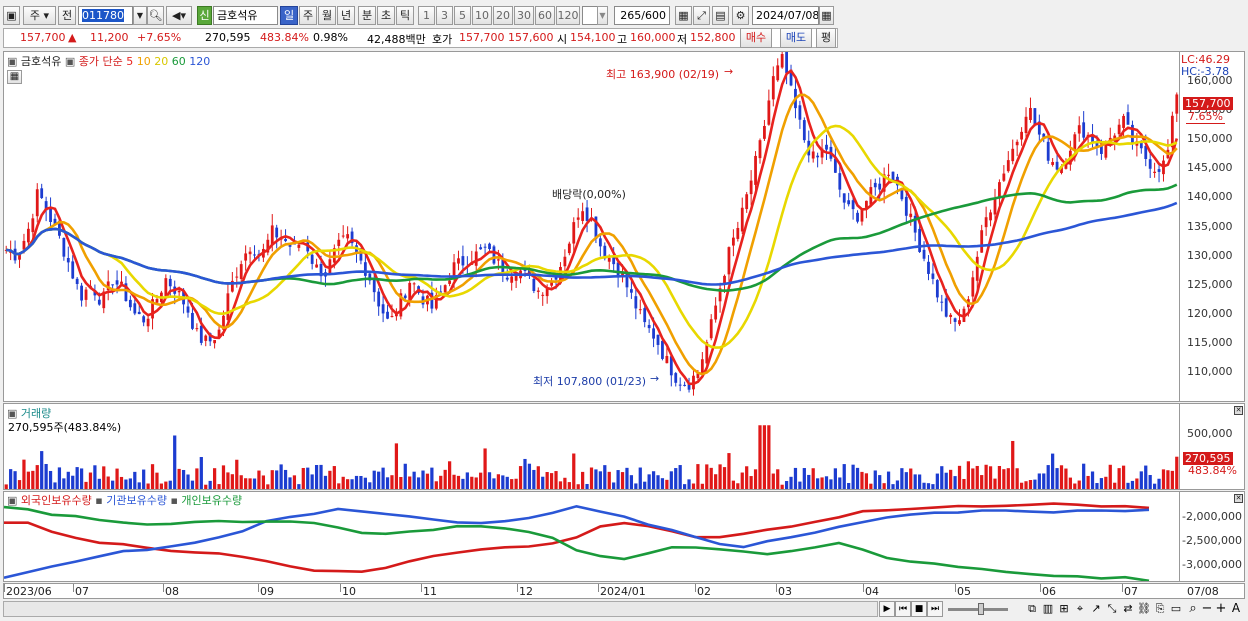 The width and height of the screenshot is (1248, 621). Describe the element at coordinates (140, 15) in the screenshot. I see `code-dropdown-button: ▼` at that location.